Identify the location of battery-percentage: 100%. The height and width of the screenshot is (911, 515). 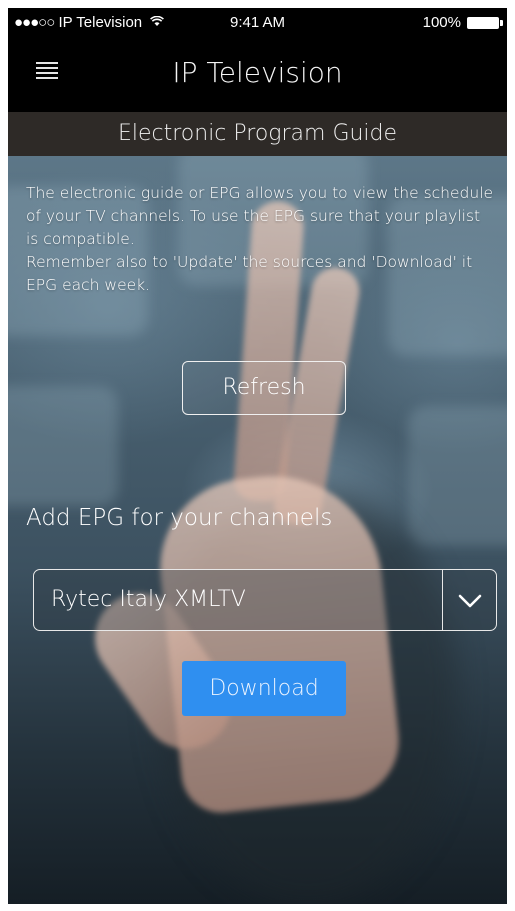
(441, 22).